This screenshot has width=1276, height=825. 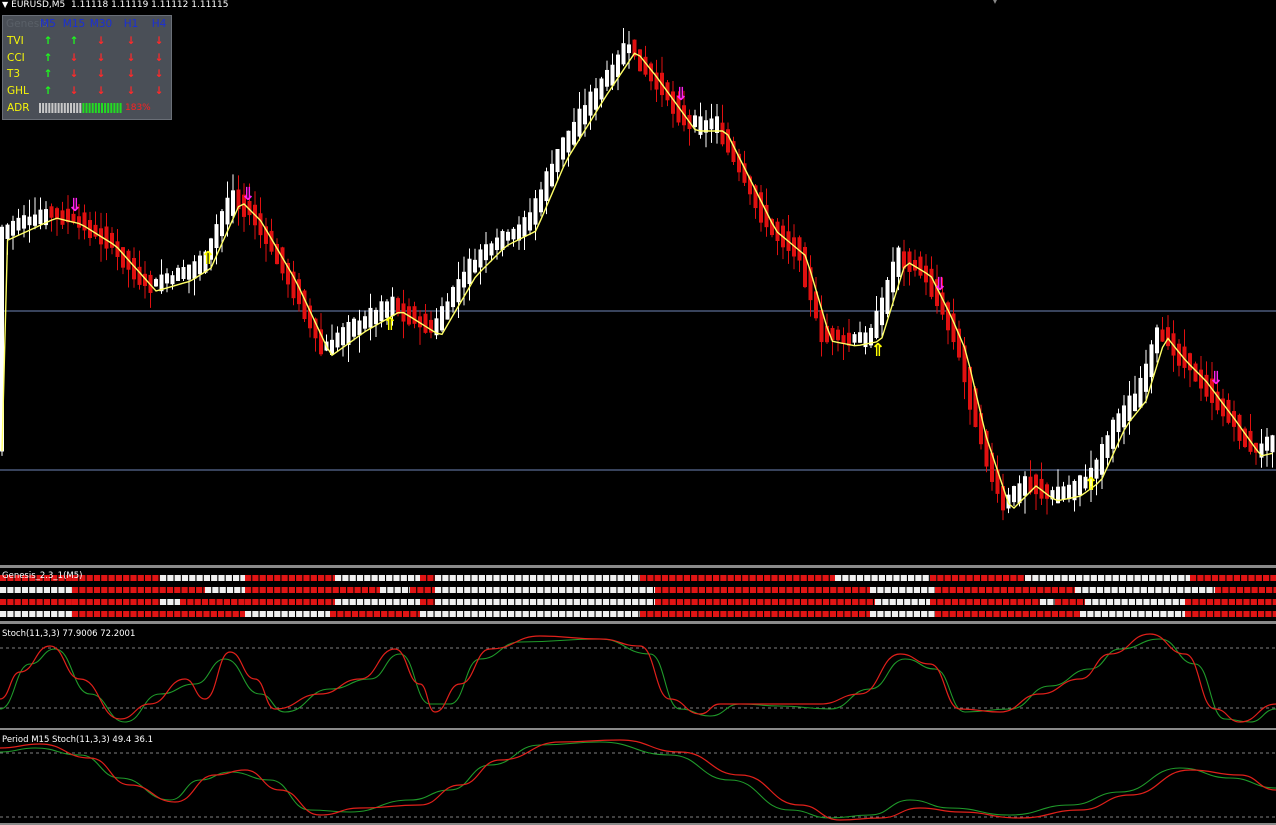 What do you see at coordinates (638, 677) in the screenshot?
I see `stochastic-pane: Stoch(11,3,3) 77.9006 72.2001` at bounding box center [638, 677].